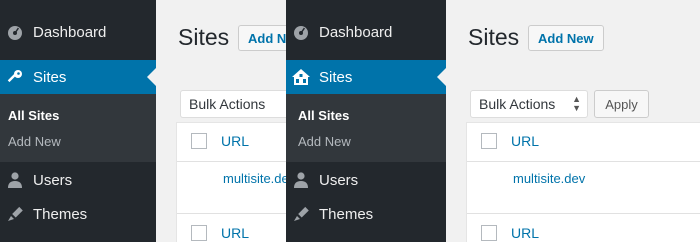 This screenshot has width=700, height=242. Describe the element at coordinates (15, 77) in the screenshot. I see `key-icon` at that location.